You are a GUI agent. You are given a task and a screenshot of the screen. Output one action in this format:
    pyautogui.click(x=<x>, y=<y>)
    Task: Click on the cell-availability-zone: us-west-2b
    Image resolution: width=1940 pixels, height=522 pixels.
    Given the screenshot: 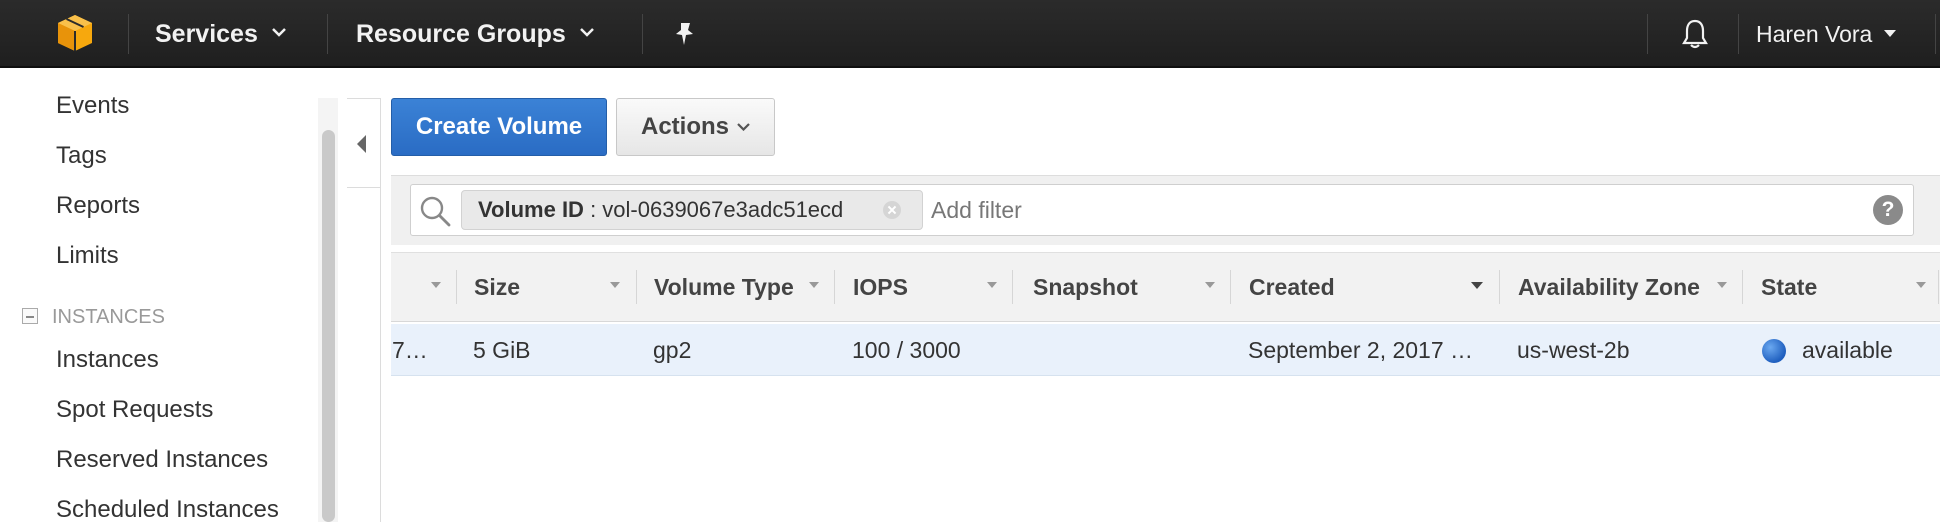 What is the action you would take?
    pyautogui.click(x=1573, y=350)
    